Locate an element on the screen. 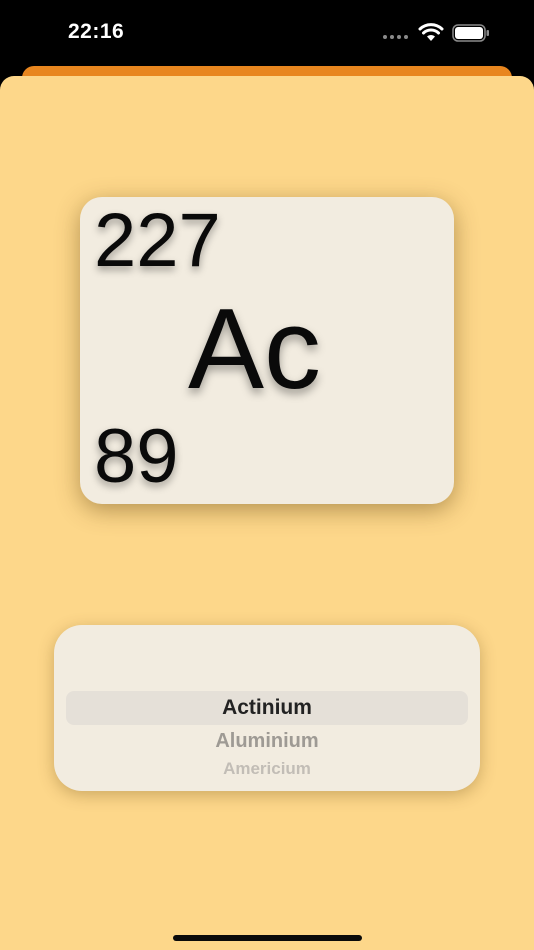 The height and width of the screenshot is (950, 534). element-picker: Actinium Aluminium Americium is located at coordinates (267, 708).